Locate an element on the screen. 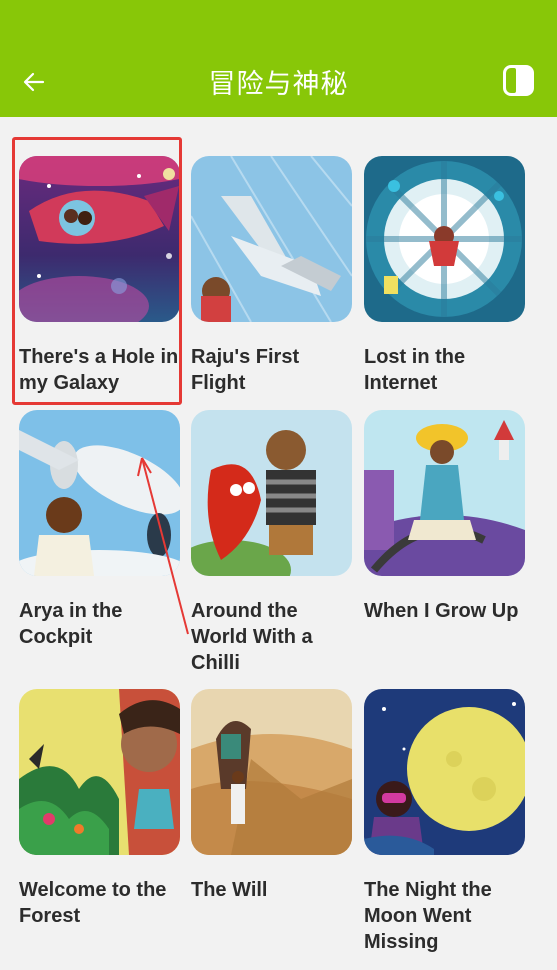  book-card-forest: Welcome to the Forest is located at coordinates (99, 809).